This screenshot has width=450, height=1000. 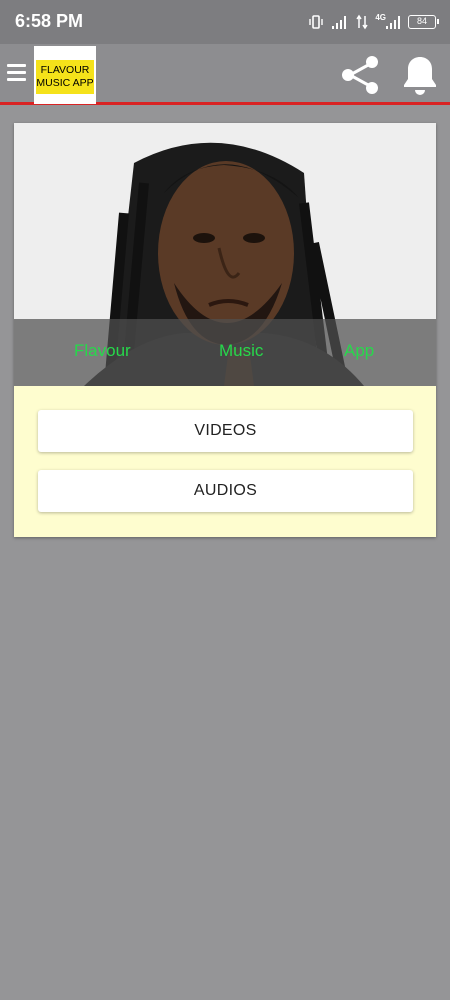 I want to click on share-icon, so click(x=360, y=77).